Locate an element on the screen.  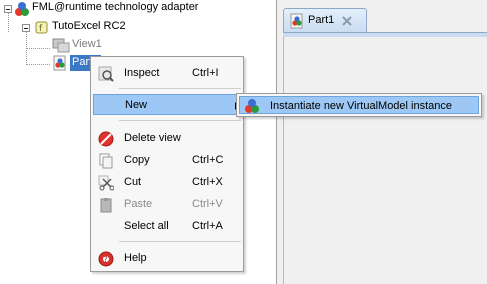
menu-item-new: New is located at coordinates (167, 104).